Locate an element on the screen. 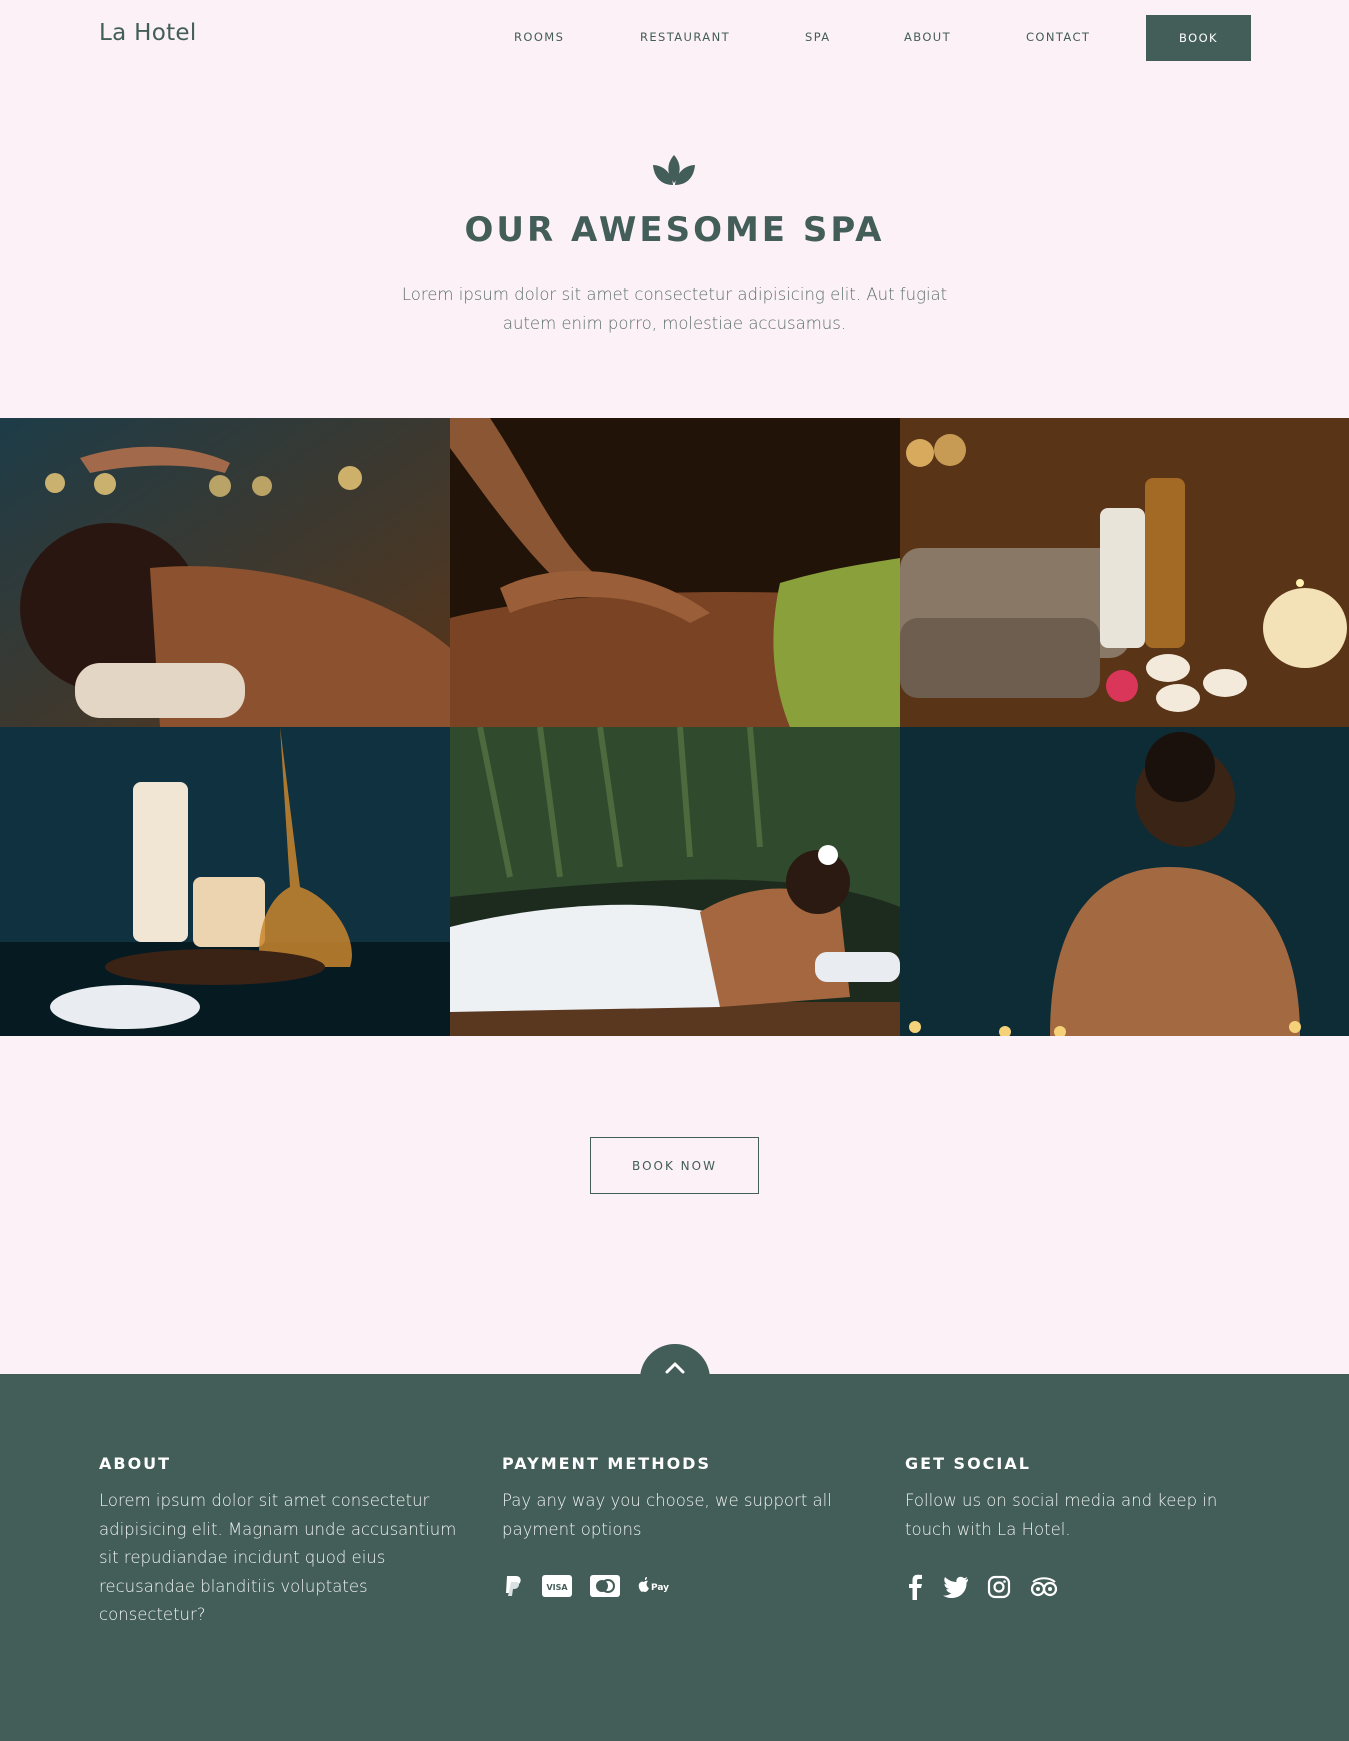 Image resolution: width=1349 pixels, height=1741 pixels. gallery-image-shoulder is located at coordinates (1124, 881).